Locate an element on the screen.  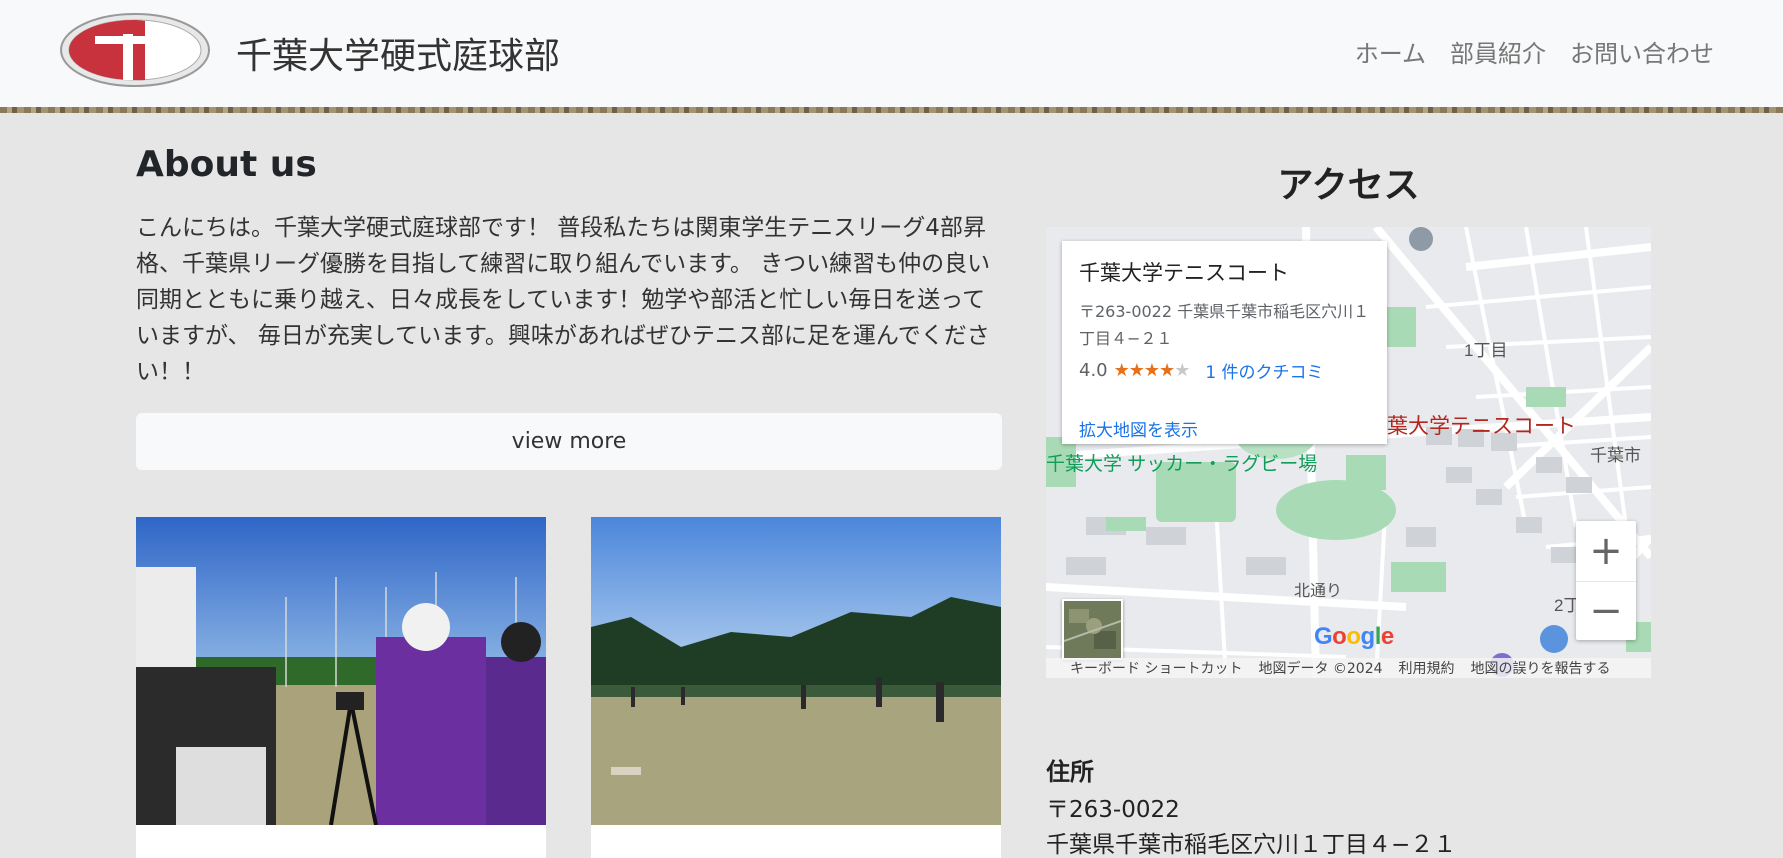
satellite-thumbnail-icon is located at coordinates (1092, 629).